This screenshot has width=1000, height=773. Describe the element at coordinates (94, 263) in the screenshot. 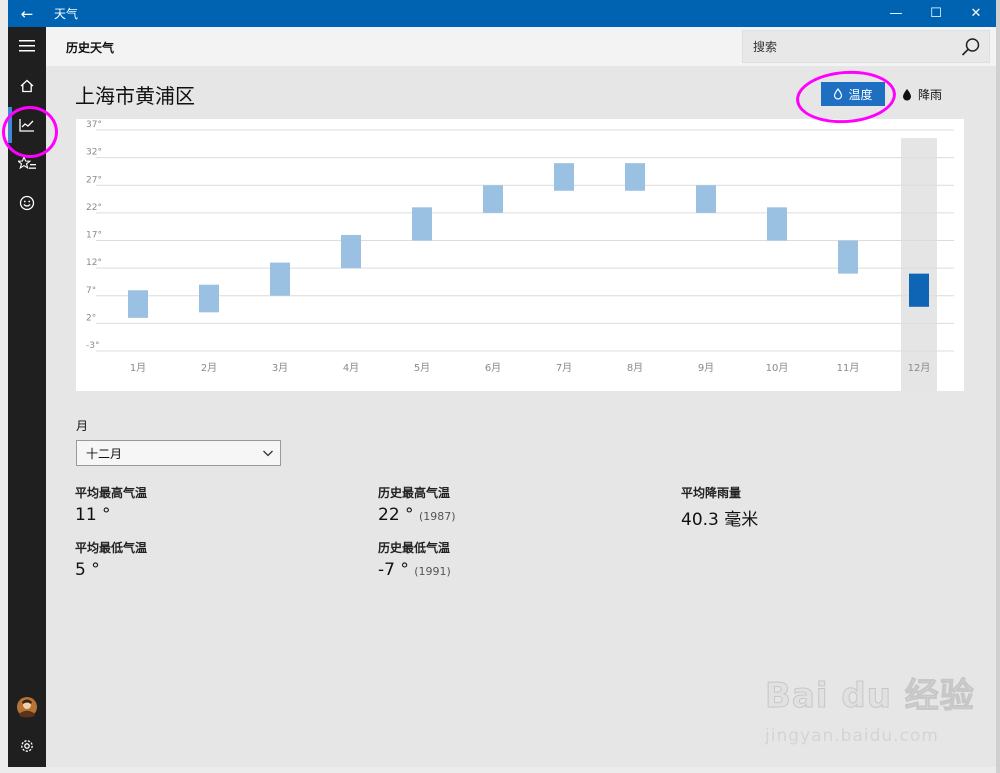

I see `y-tick-label: 12°` at that location.